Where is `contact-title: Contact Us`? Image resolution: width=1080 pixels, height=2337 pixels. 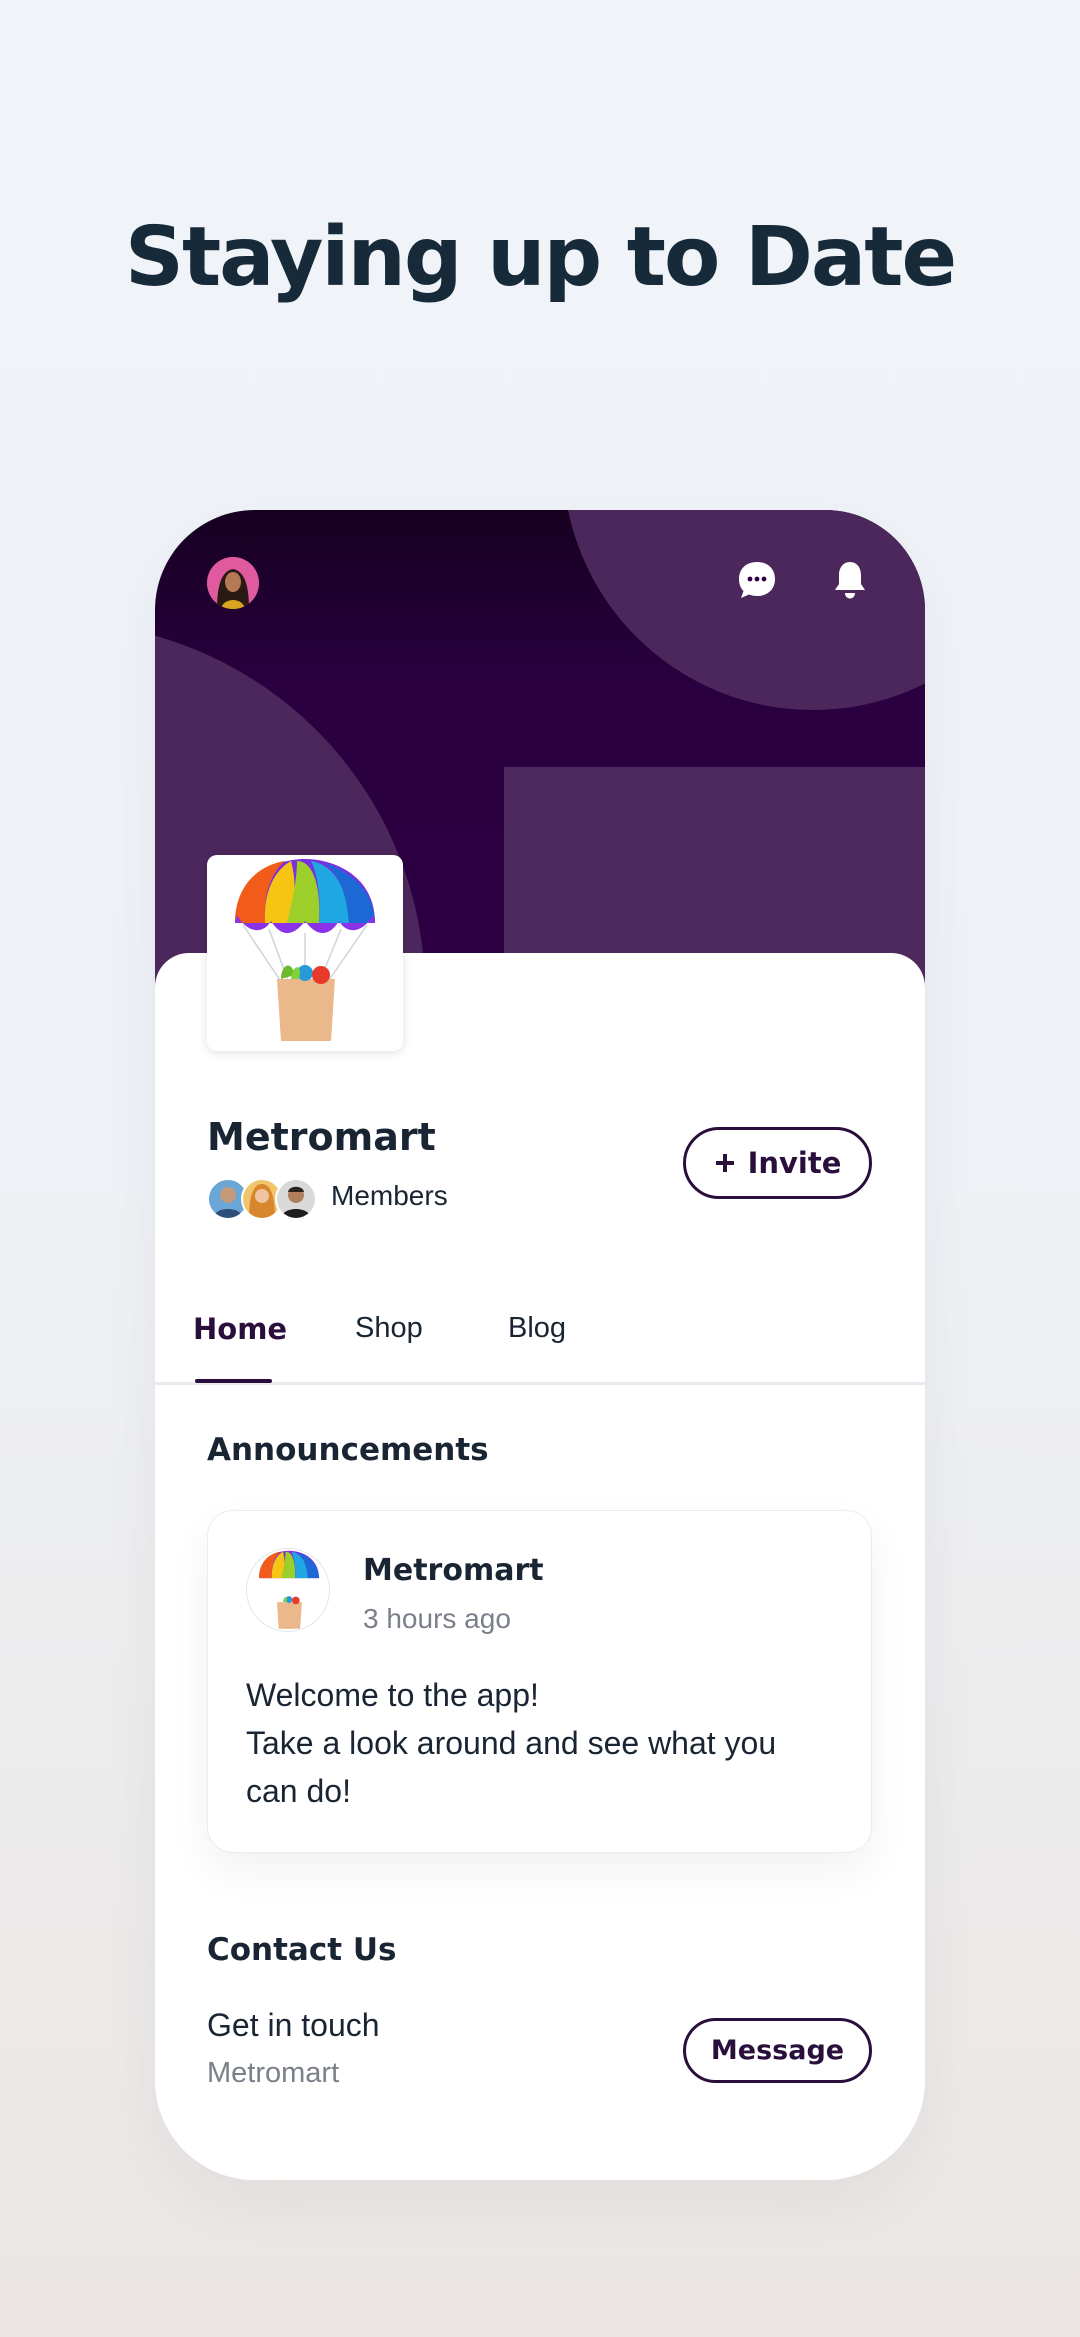
contact-title: Contact Us is located at coordinates (302, 1950).